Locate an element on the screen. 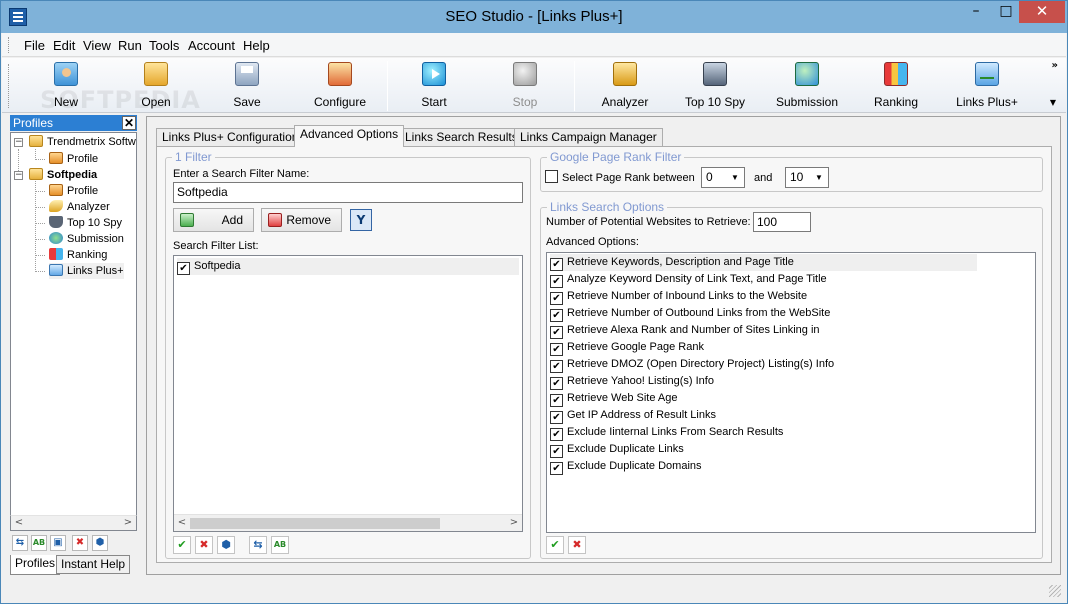 The width and height of the screenshot is (1068, 604). open-button: Open is located at coordinates (156, 86).